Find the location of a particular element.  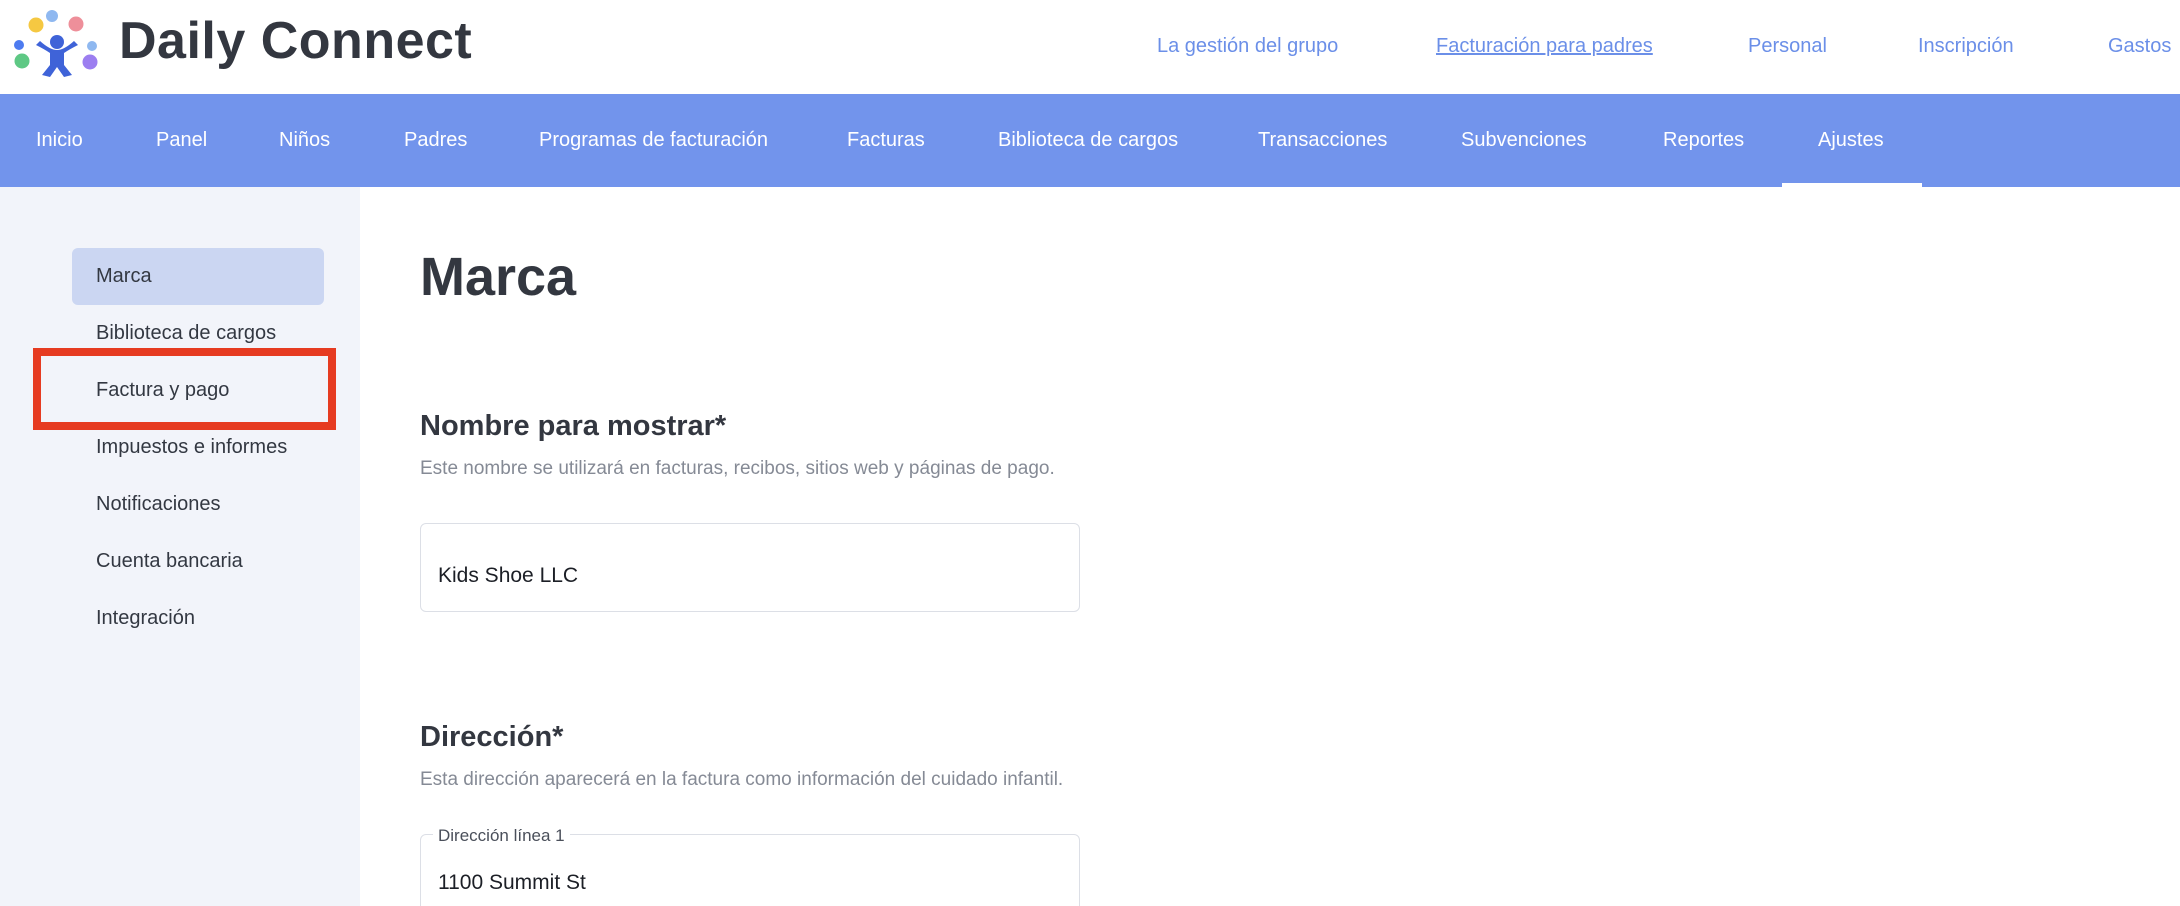

nav-programas-facturacion: Programas de facturación is located at coordinates (653, 140).